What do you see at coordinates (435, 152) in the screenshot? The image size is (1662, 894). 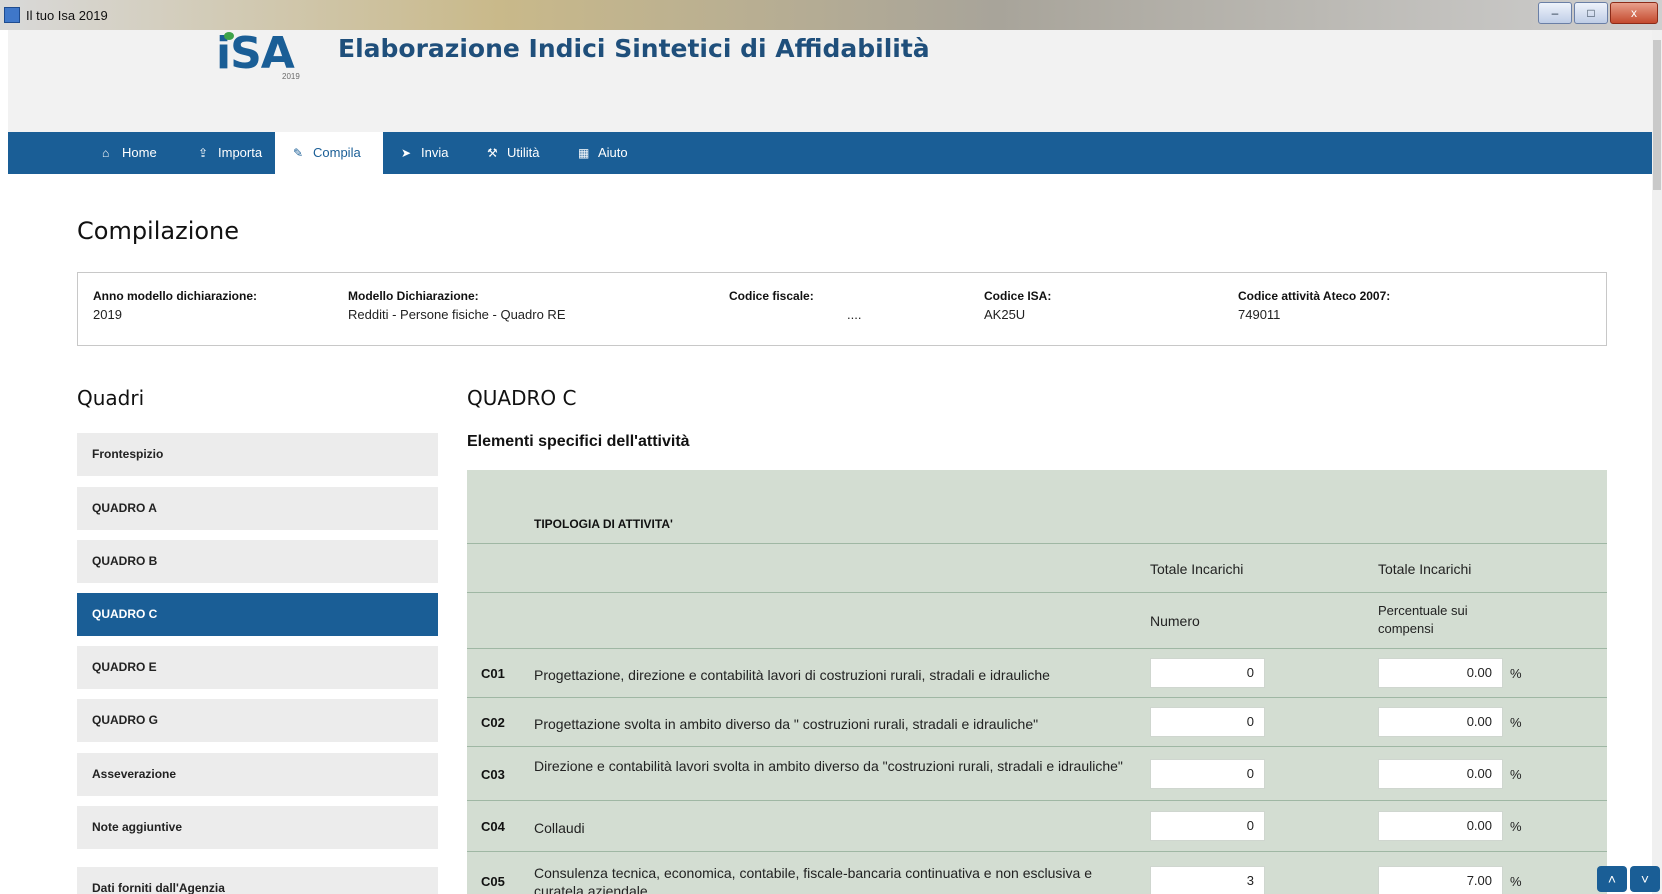 I see `nav-invia-label: Invia` at bounding box center [435, 152].